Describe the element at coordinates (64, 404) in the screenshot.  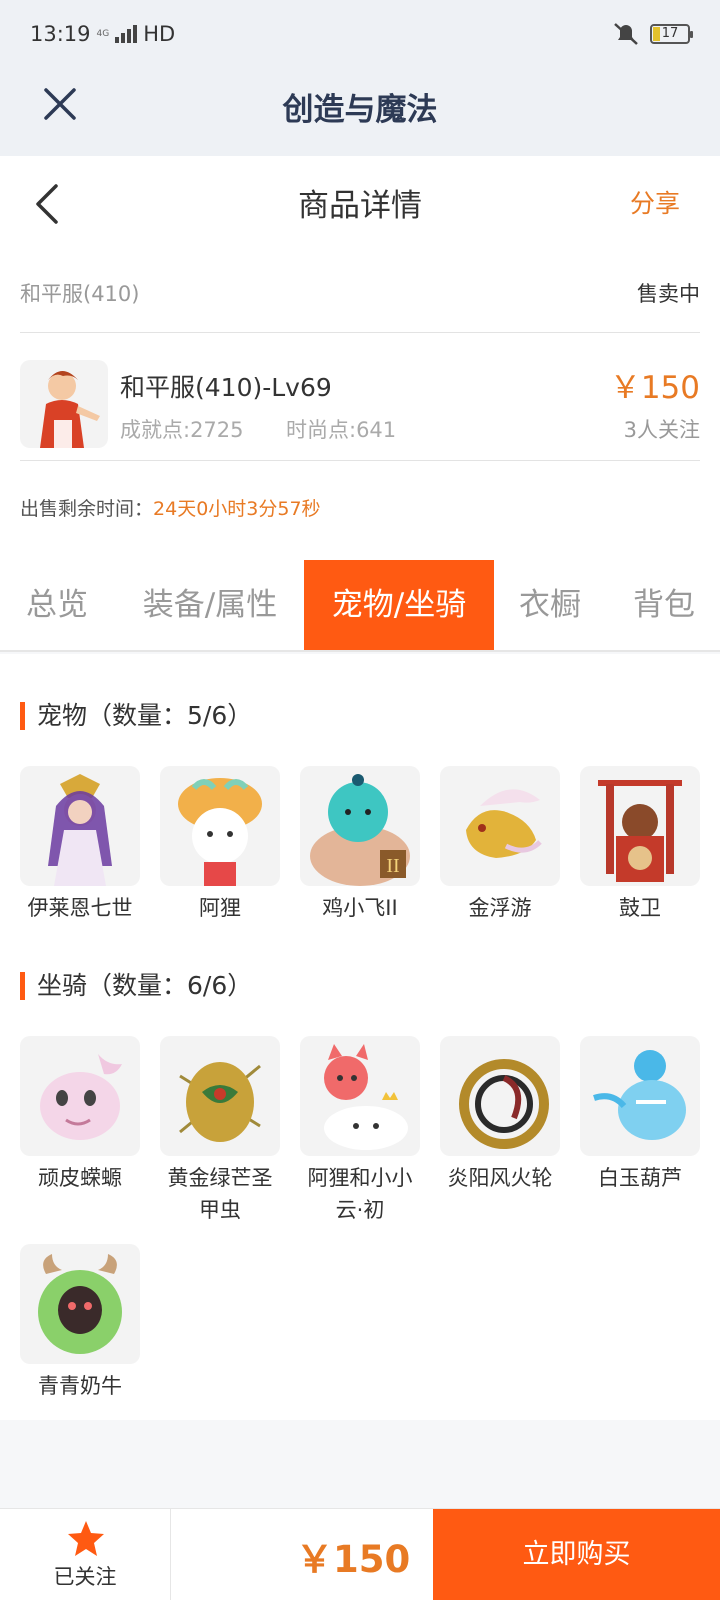
I see `character-avatar` at that location.